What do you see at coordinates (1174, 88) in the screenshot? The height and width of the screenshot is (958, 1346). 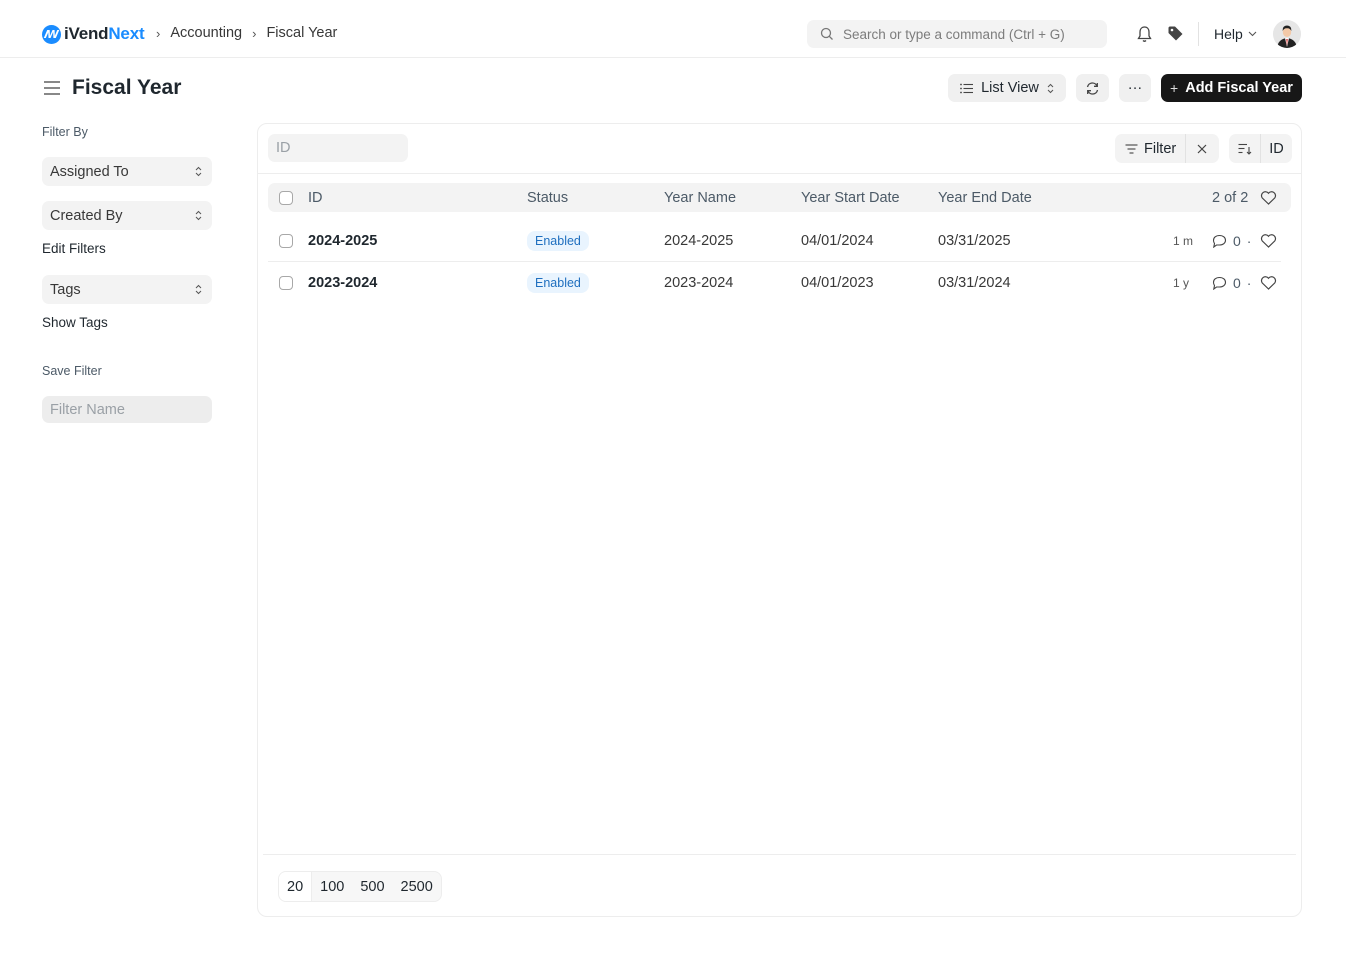 I see `plus-icon: +` at bounding box center [1174, 88].